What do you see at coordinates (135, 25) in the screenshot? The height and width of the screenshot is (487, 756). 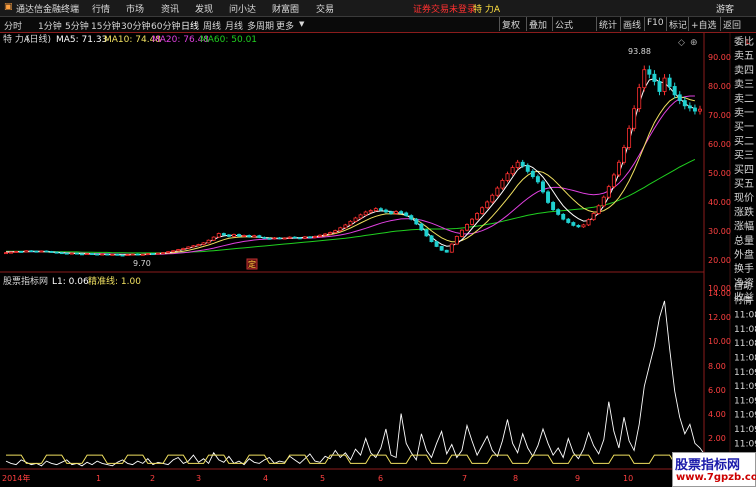 I see `period-30min: 30分钟` at bounding box center [135, 25].